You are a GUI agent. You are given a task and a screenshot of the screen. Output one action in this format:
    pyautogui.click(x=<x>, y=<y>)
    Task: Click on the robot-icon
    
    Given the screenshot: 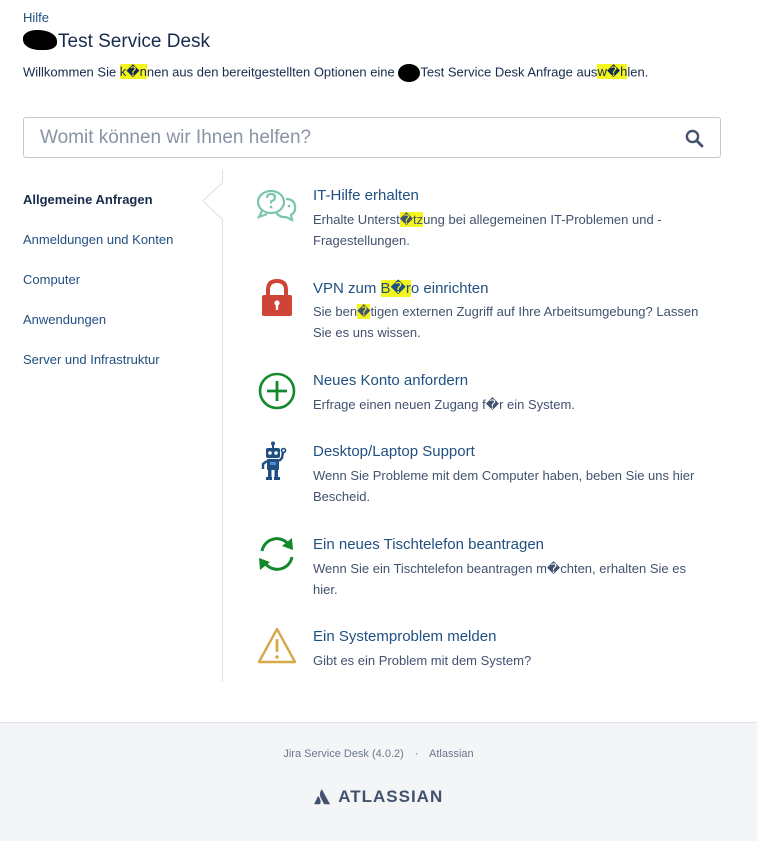 What is the action you would take?
    pyautogui.click(x=276, y=461)
    